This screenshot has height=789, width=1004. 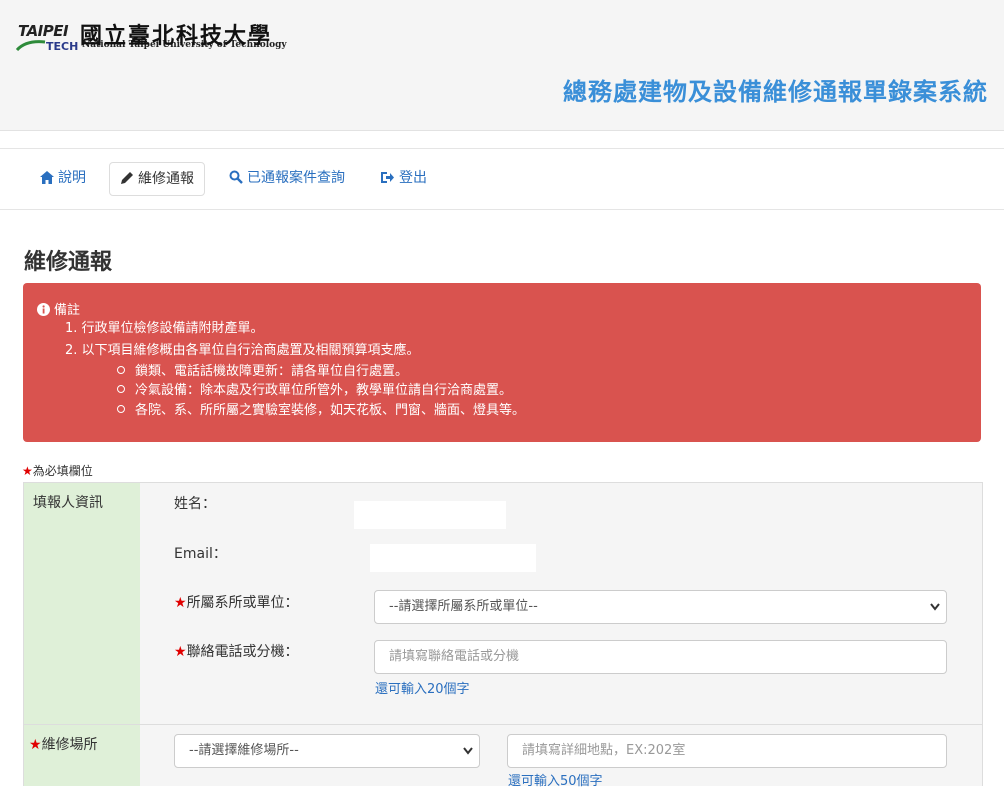 I want to click on nav-label-query: 已通報案件查詢, so click(x=296, y=178).